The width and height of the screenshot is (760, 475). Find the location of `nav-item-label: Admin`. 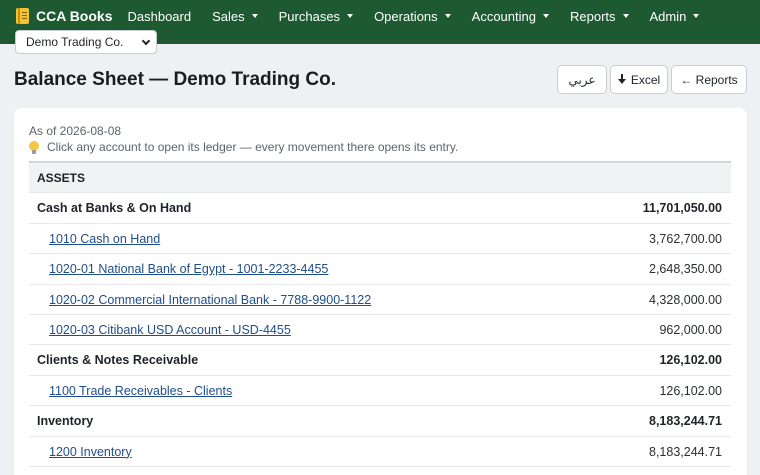

nav-item-label: Admin is located at coordinates (668, 16).